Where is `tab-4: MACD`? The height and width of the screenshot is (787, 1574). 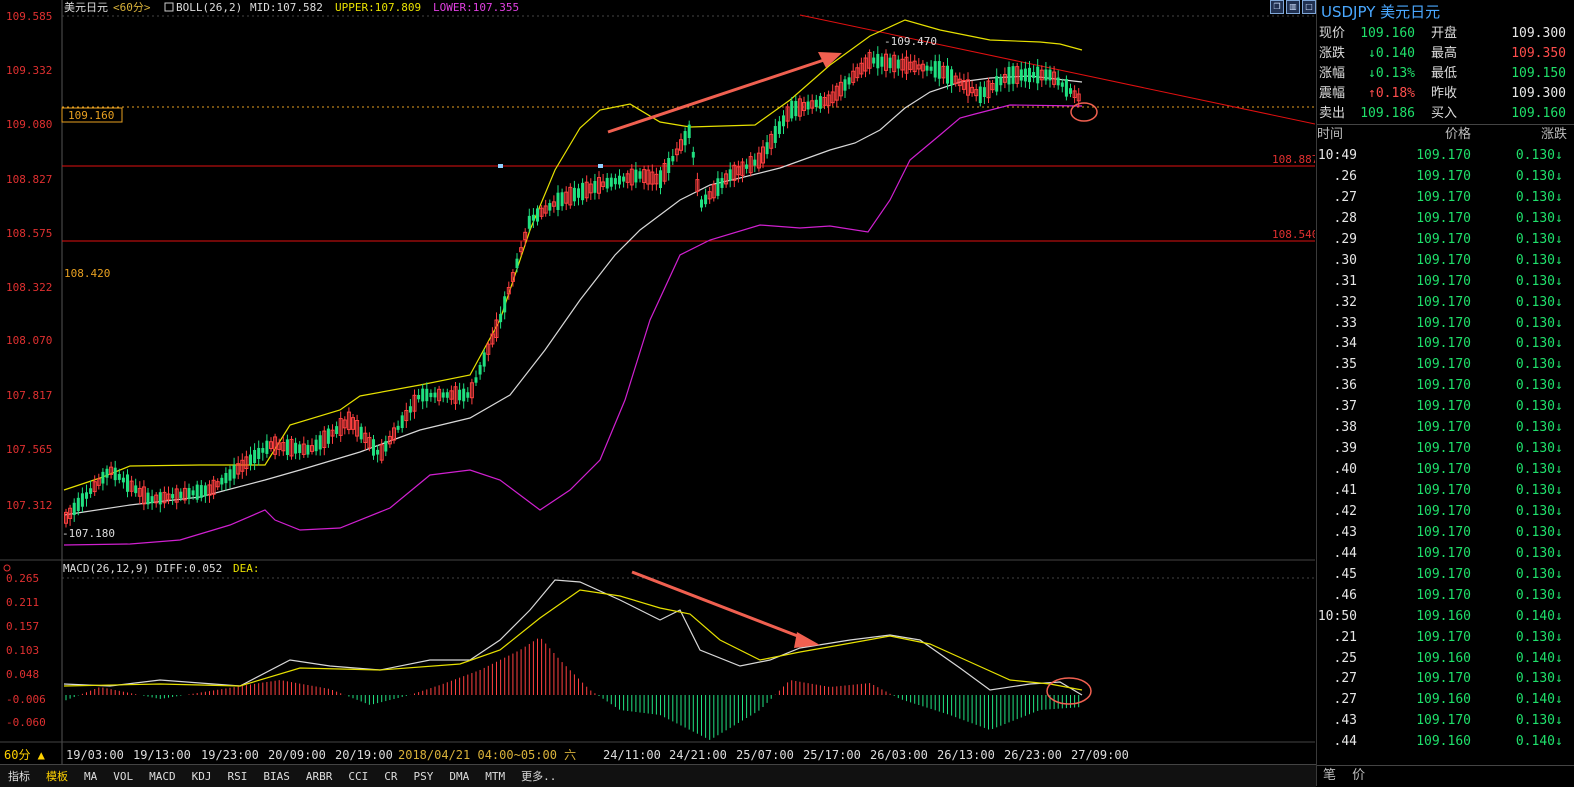
tab-4: MACD is located at coordinates (162, 776).